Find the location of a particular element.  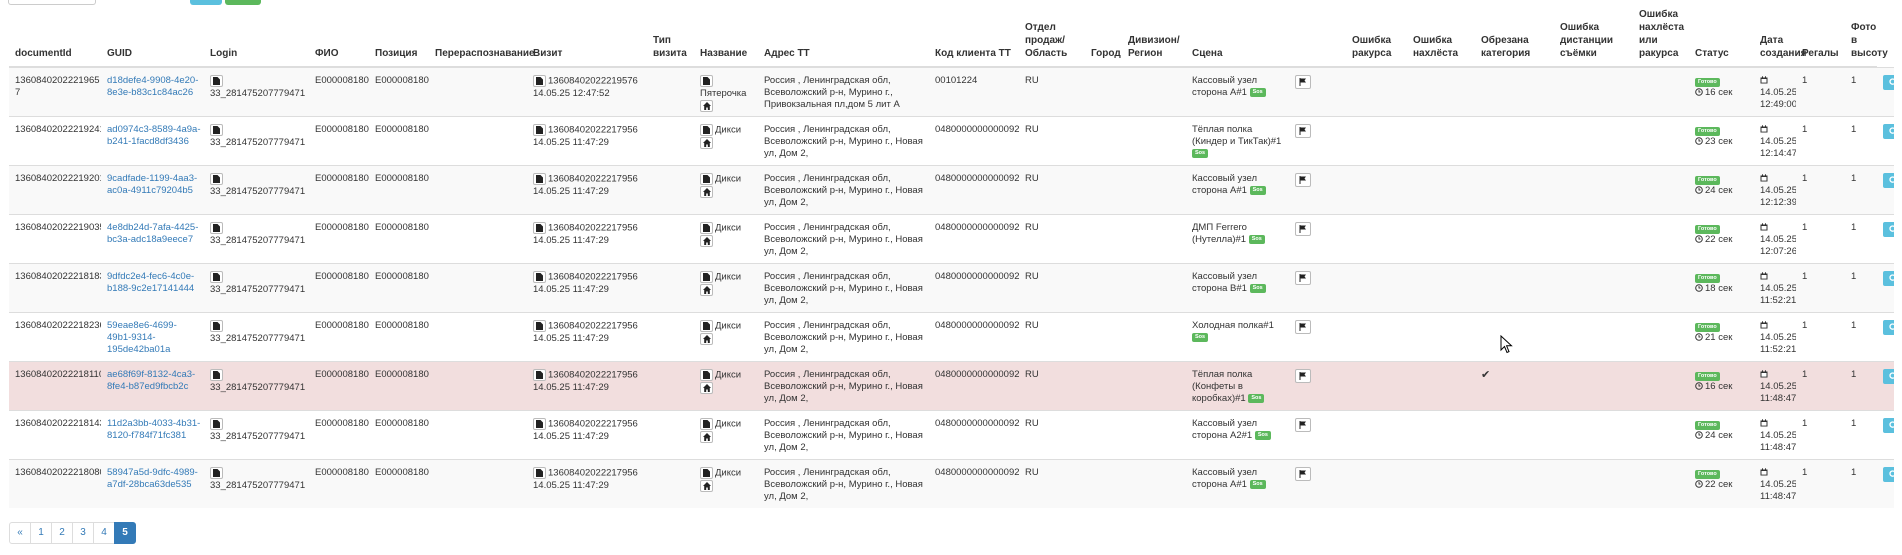

col-distance-error: Ошибка дистанции съёмки is located at coordinates (1593, 38).